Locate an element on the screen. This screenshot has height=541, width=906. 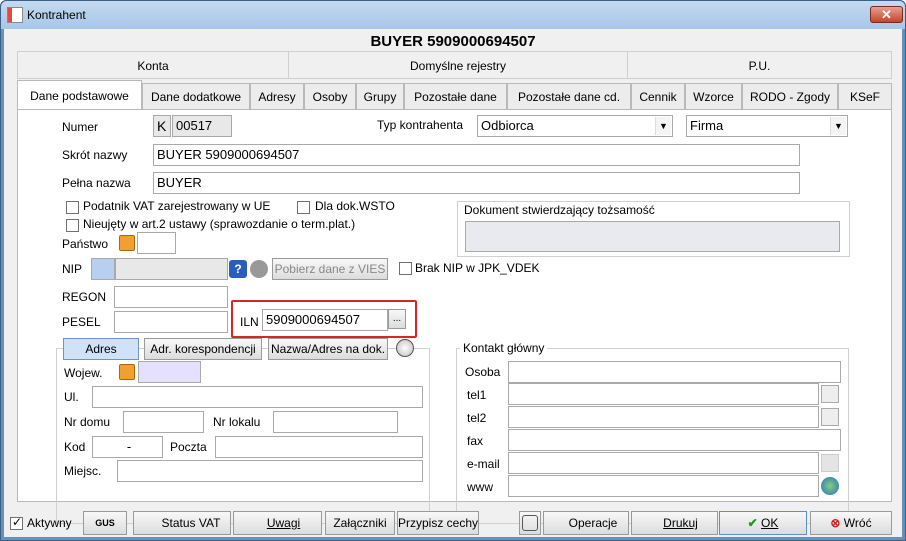
kod-label: Kod is located at coordinates (75, 447).